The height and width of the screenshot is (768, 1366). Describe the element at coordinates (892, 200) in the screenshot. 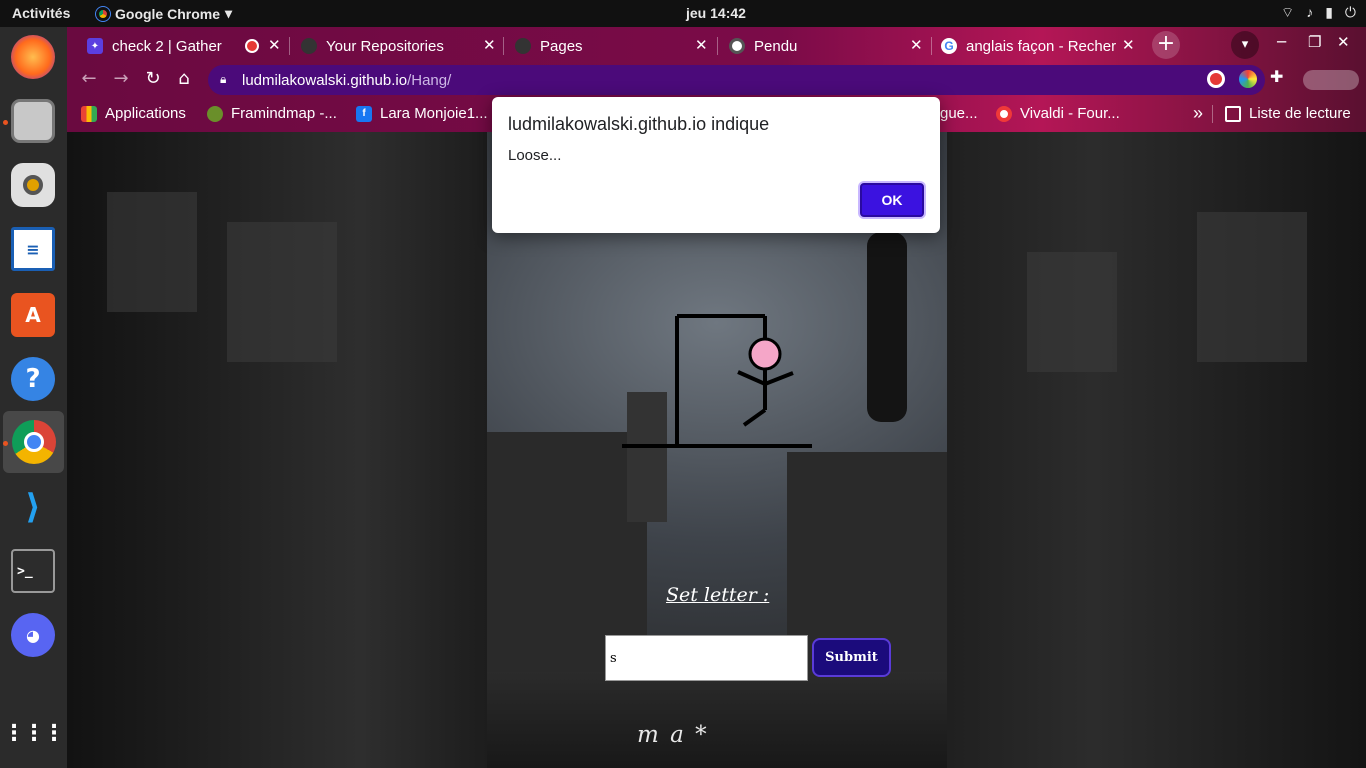

I see `ok-button: OK` at that location.